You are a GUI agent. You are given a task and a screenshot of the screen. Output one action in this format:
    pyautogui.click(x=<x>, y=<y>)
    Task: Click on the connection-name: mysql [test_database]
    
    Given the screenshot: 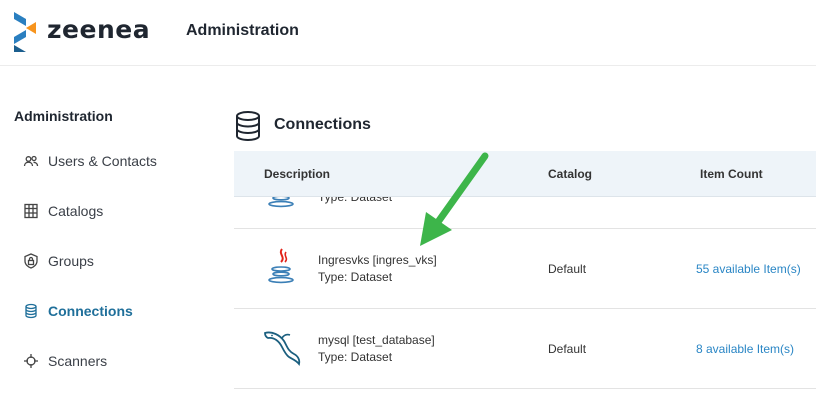 What is the action you would take?
    pyautogui.click(x=376, y=340)
    